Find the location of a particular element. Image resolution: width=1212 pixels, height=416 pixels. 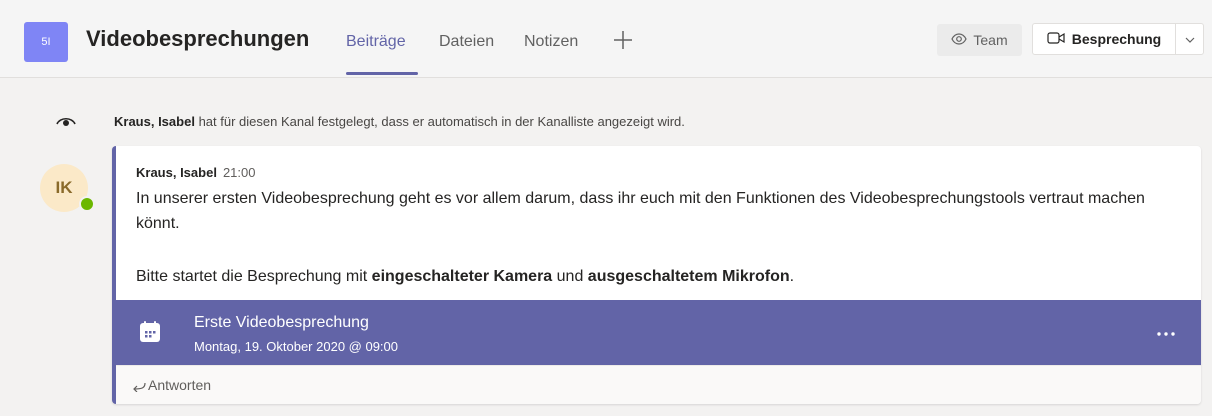

system-message-actor: Kraus, Isabel is located at coordinates (154, 121).